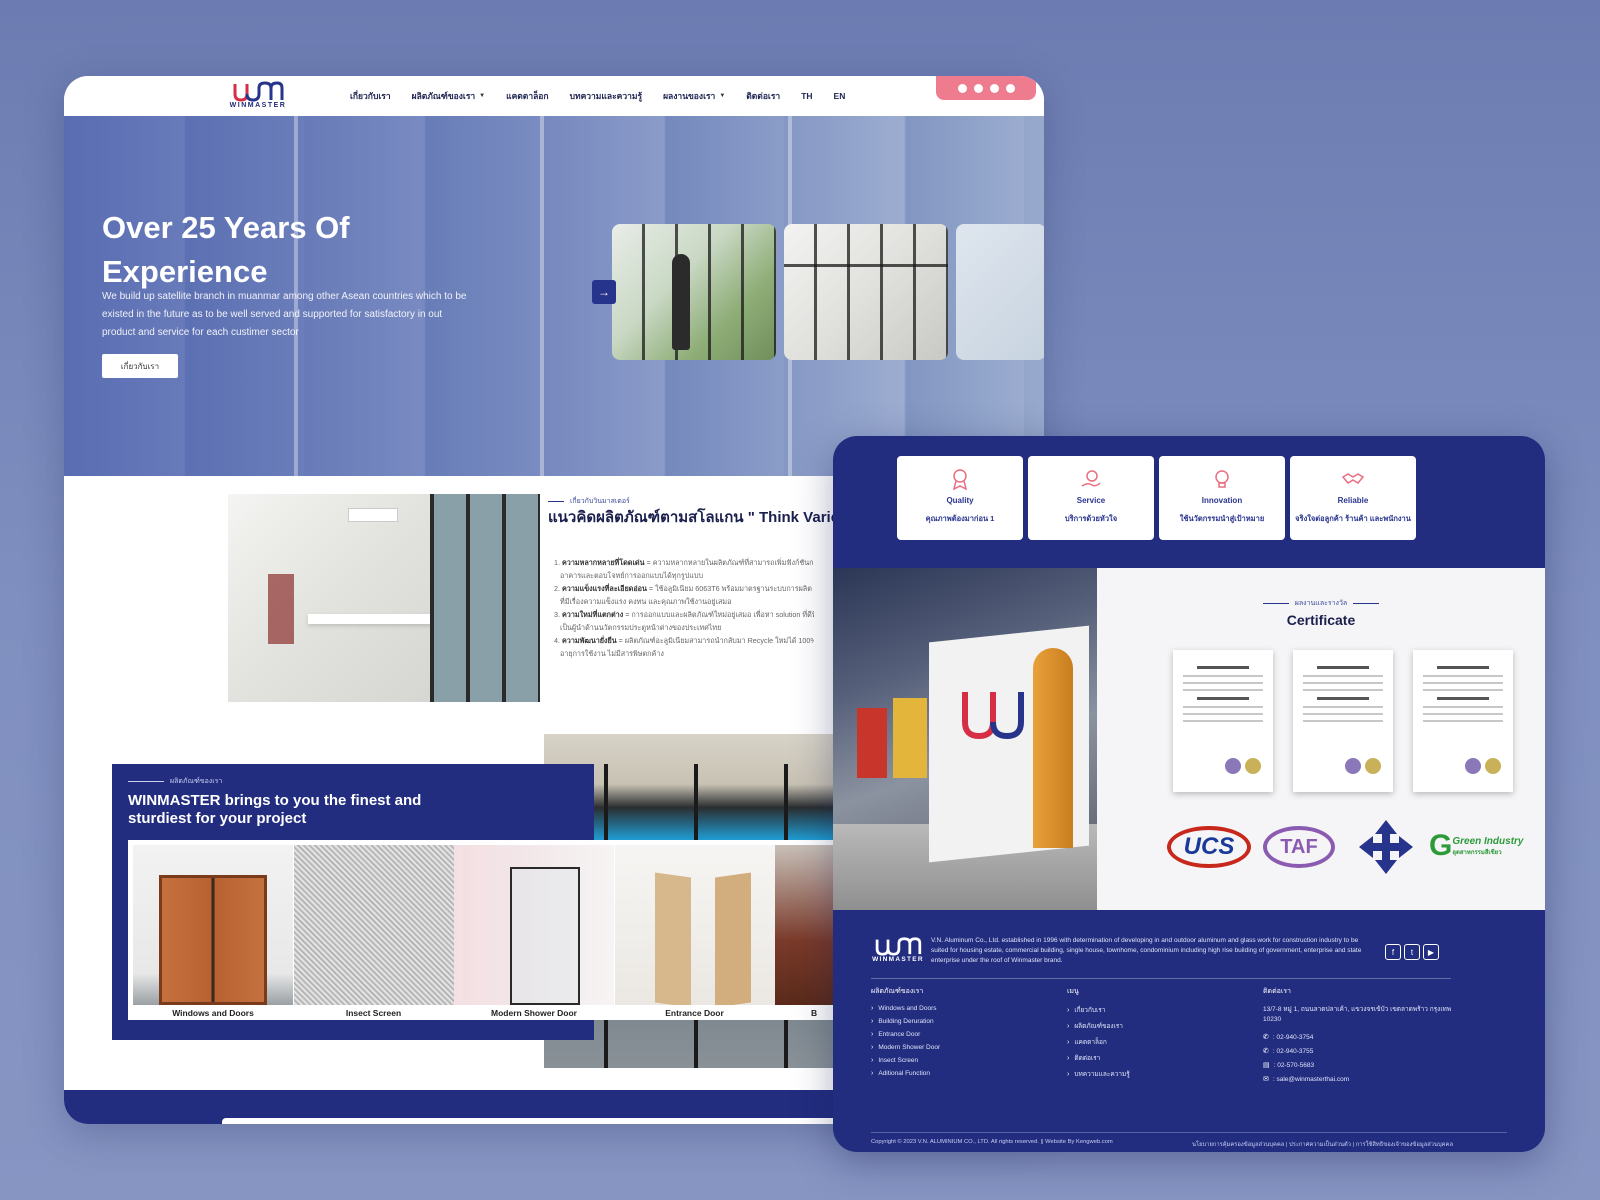  Describe the element at coordinates (140, 366) in the screenshot. I see `hero-about-button: เกี่ยวกับเรา` at that location.